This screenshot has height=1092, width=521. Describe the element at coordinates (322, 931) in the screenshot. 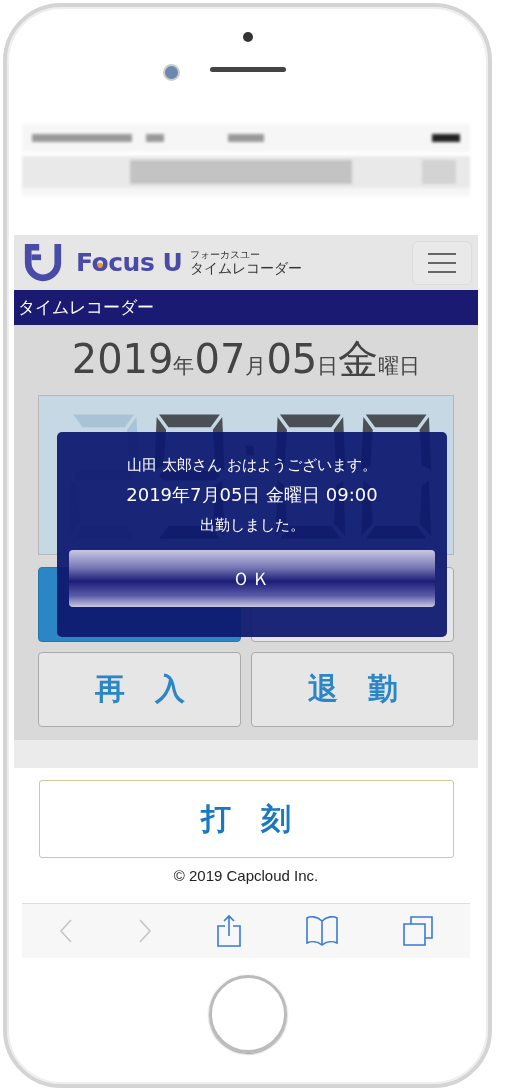

I see `book-icon` at that location.